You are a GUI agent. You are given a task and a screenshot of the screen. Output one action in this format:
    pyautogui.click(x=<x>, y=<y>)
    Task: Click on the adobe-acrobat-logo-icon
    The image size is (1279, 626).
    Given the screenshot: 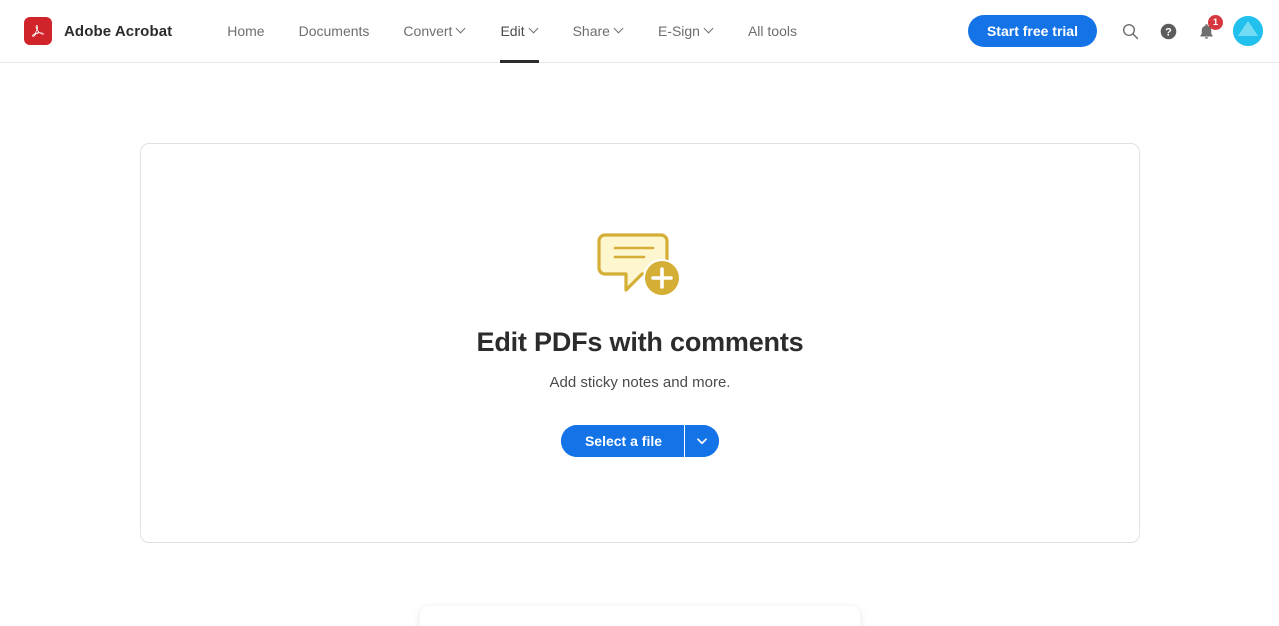 What is the action you would take?
    pyautogui.click(x=38, y=31)
    